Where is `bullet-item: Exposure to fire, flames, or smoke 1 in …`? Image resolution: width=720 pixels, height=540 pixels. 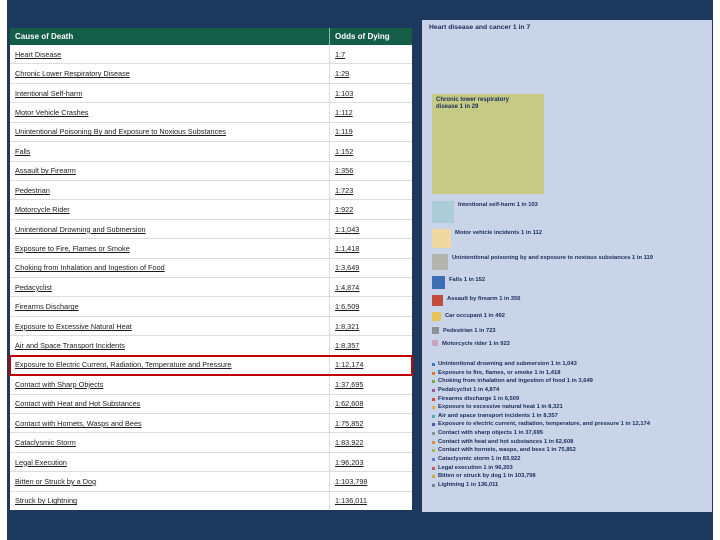
bullet-item: Exposure to fire, flames, or smoke 1 in … is located at coordinates (569, 373).